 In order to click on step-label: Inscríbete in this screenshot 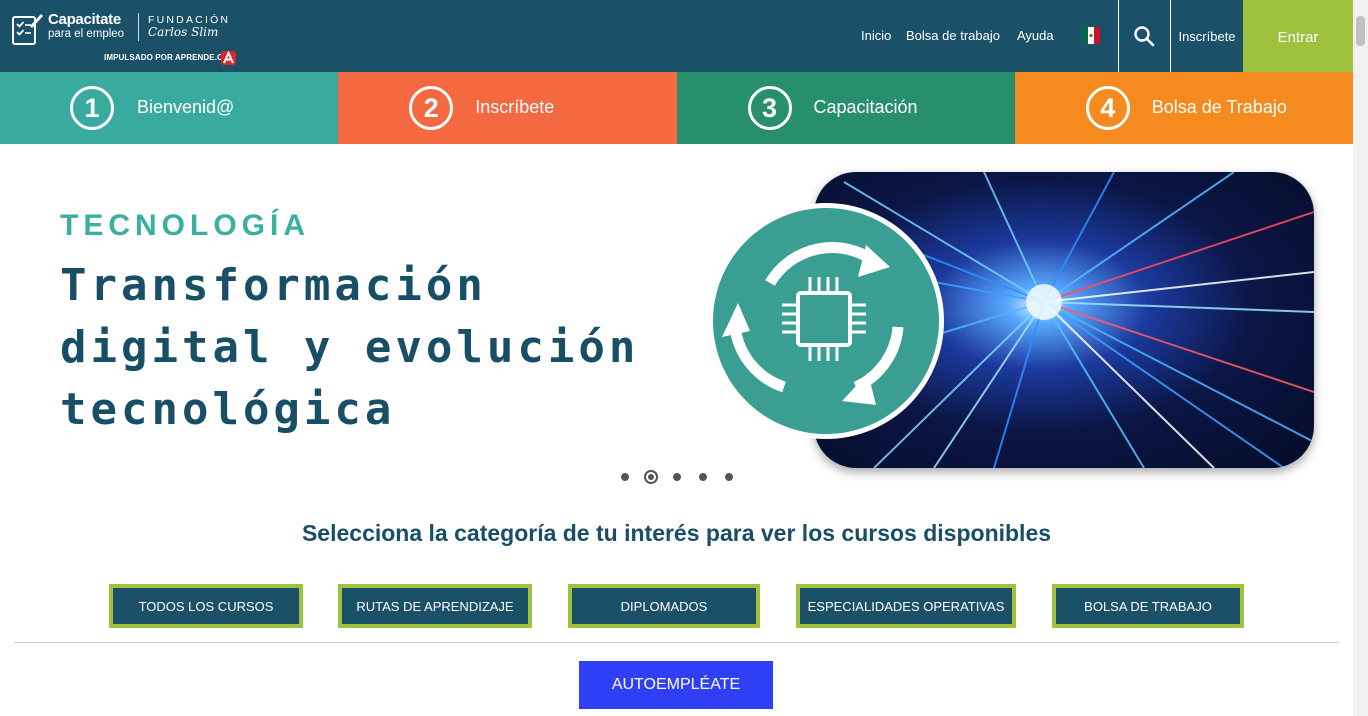, I will do `click(515, 107)`.